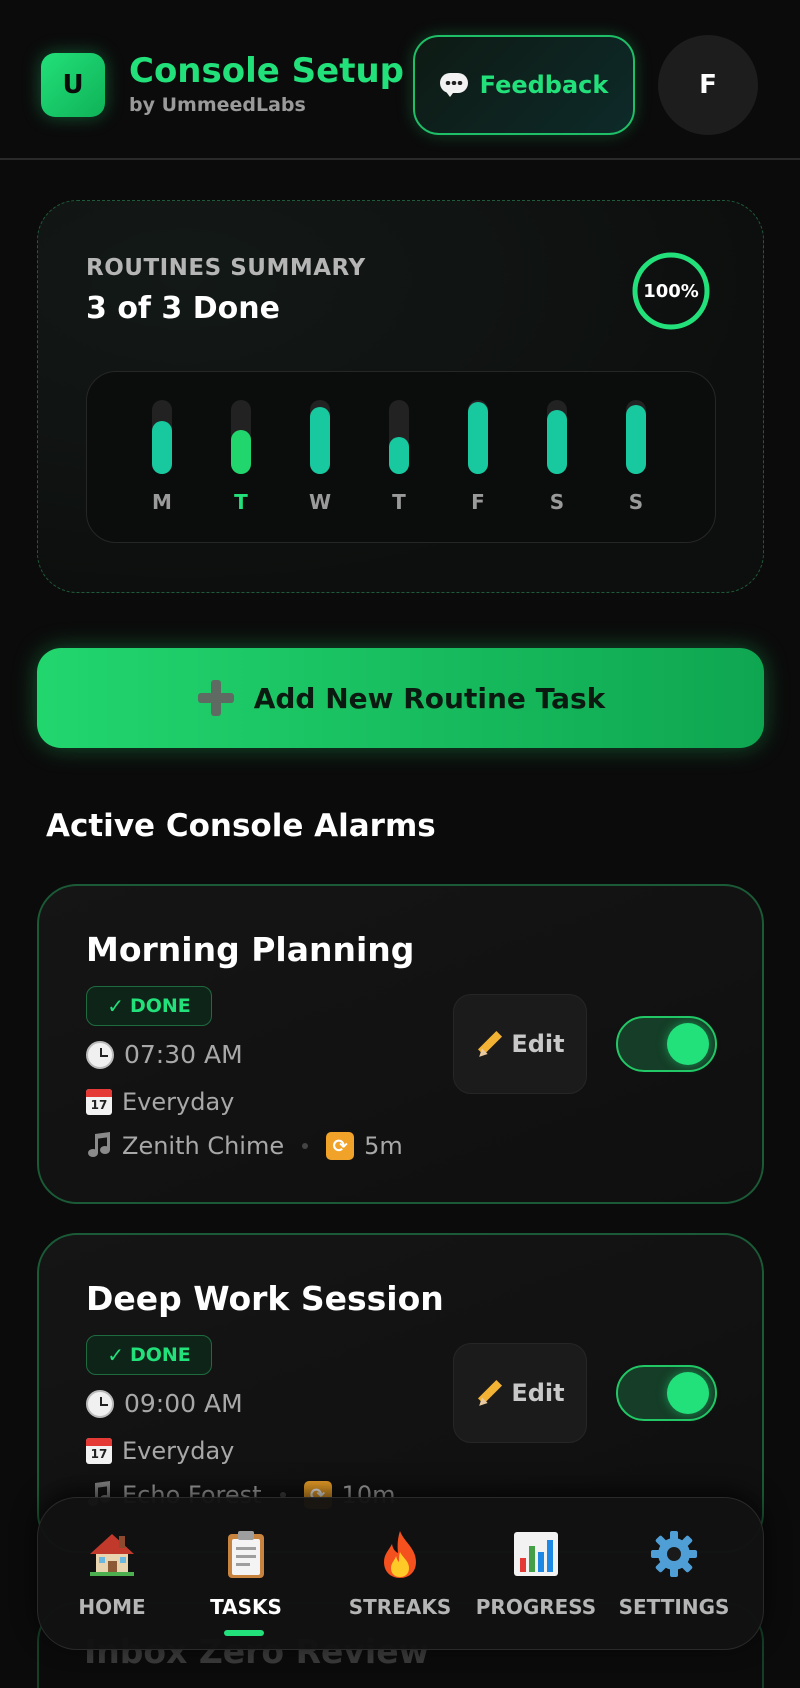  Describe the element at coordinates (429, 698) in the screenshot. I see `add-routine-task-label: Add New Routine Task` at that location.